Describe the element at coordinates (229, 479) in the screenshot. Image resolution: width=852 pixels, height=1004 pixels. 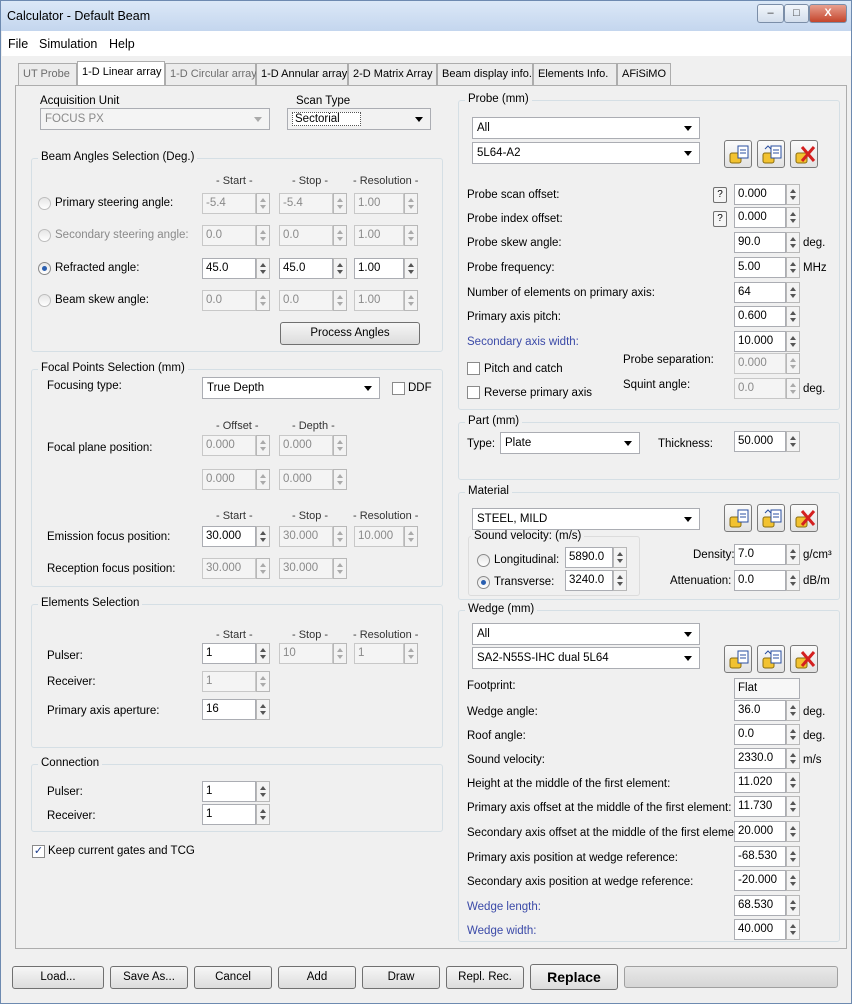
I see `plane-offset-2-field: 0.000` at that location.